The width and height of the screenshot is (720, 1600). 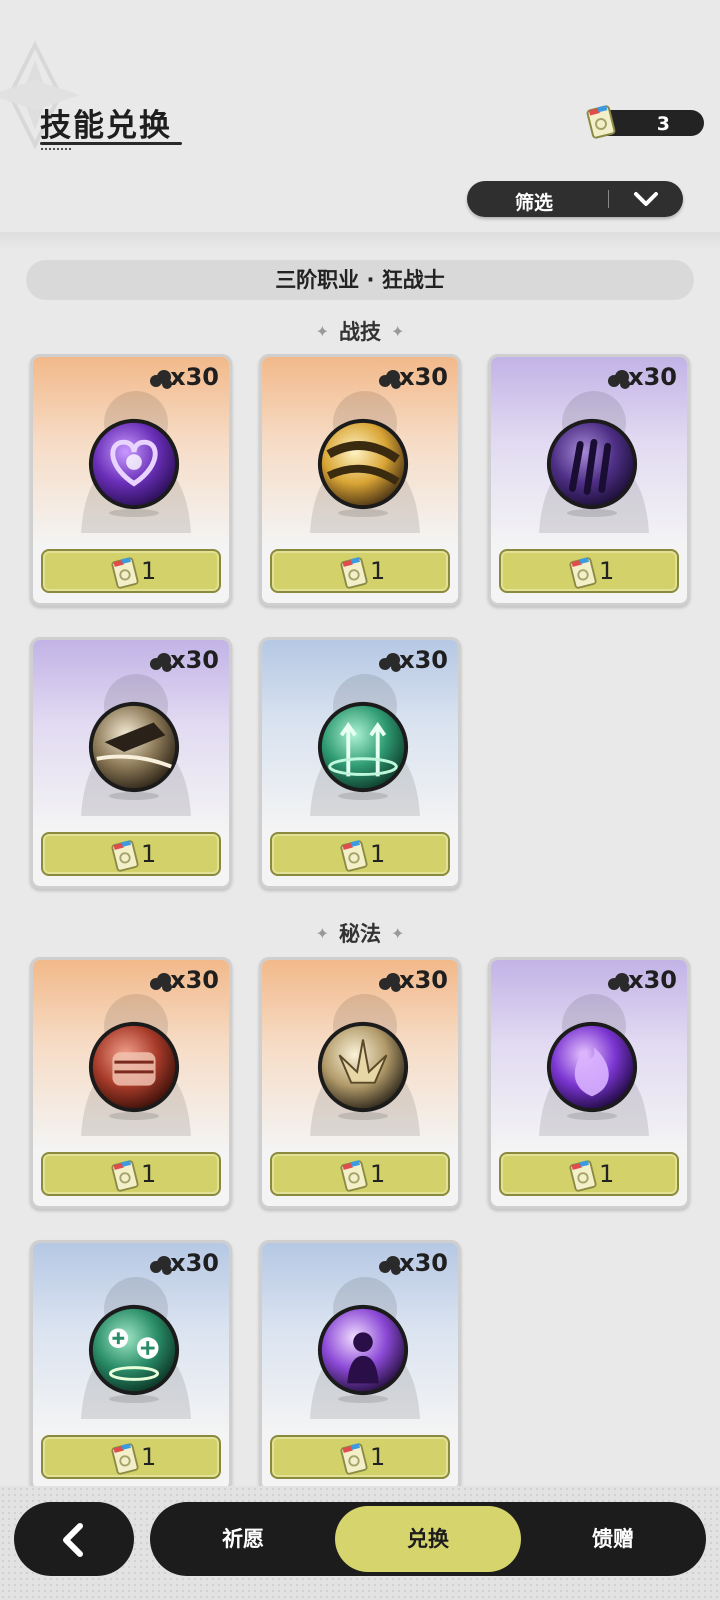 I want to click on section-header-arcane: ✦ 秘法 ✦, so click(x=360, y=933).